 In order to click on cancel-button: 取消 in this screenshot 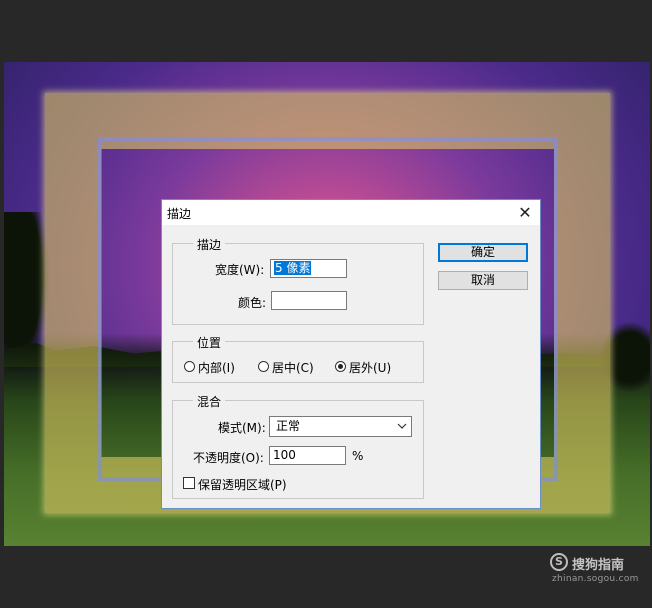, I will do `click(483, 280)`.